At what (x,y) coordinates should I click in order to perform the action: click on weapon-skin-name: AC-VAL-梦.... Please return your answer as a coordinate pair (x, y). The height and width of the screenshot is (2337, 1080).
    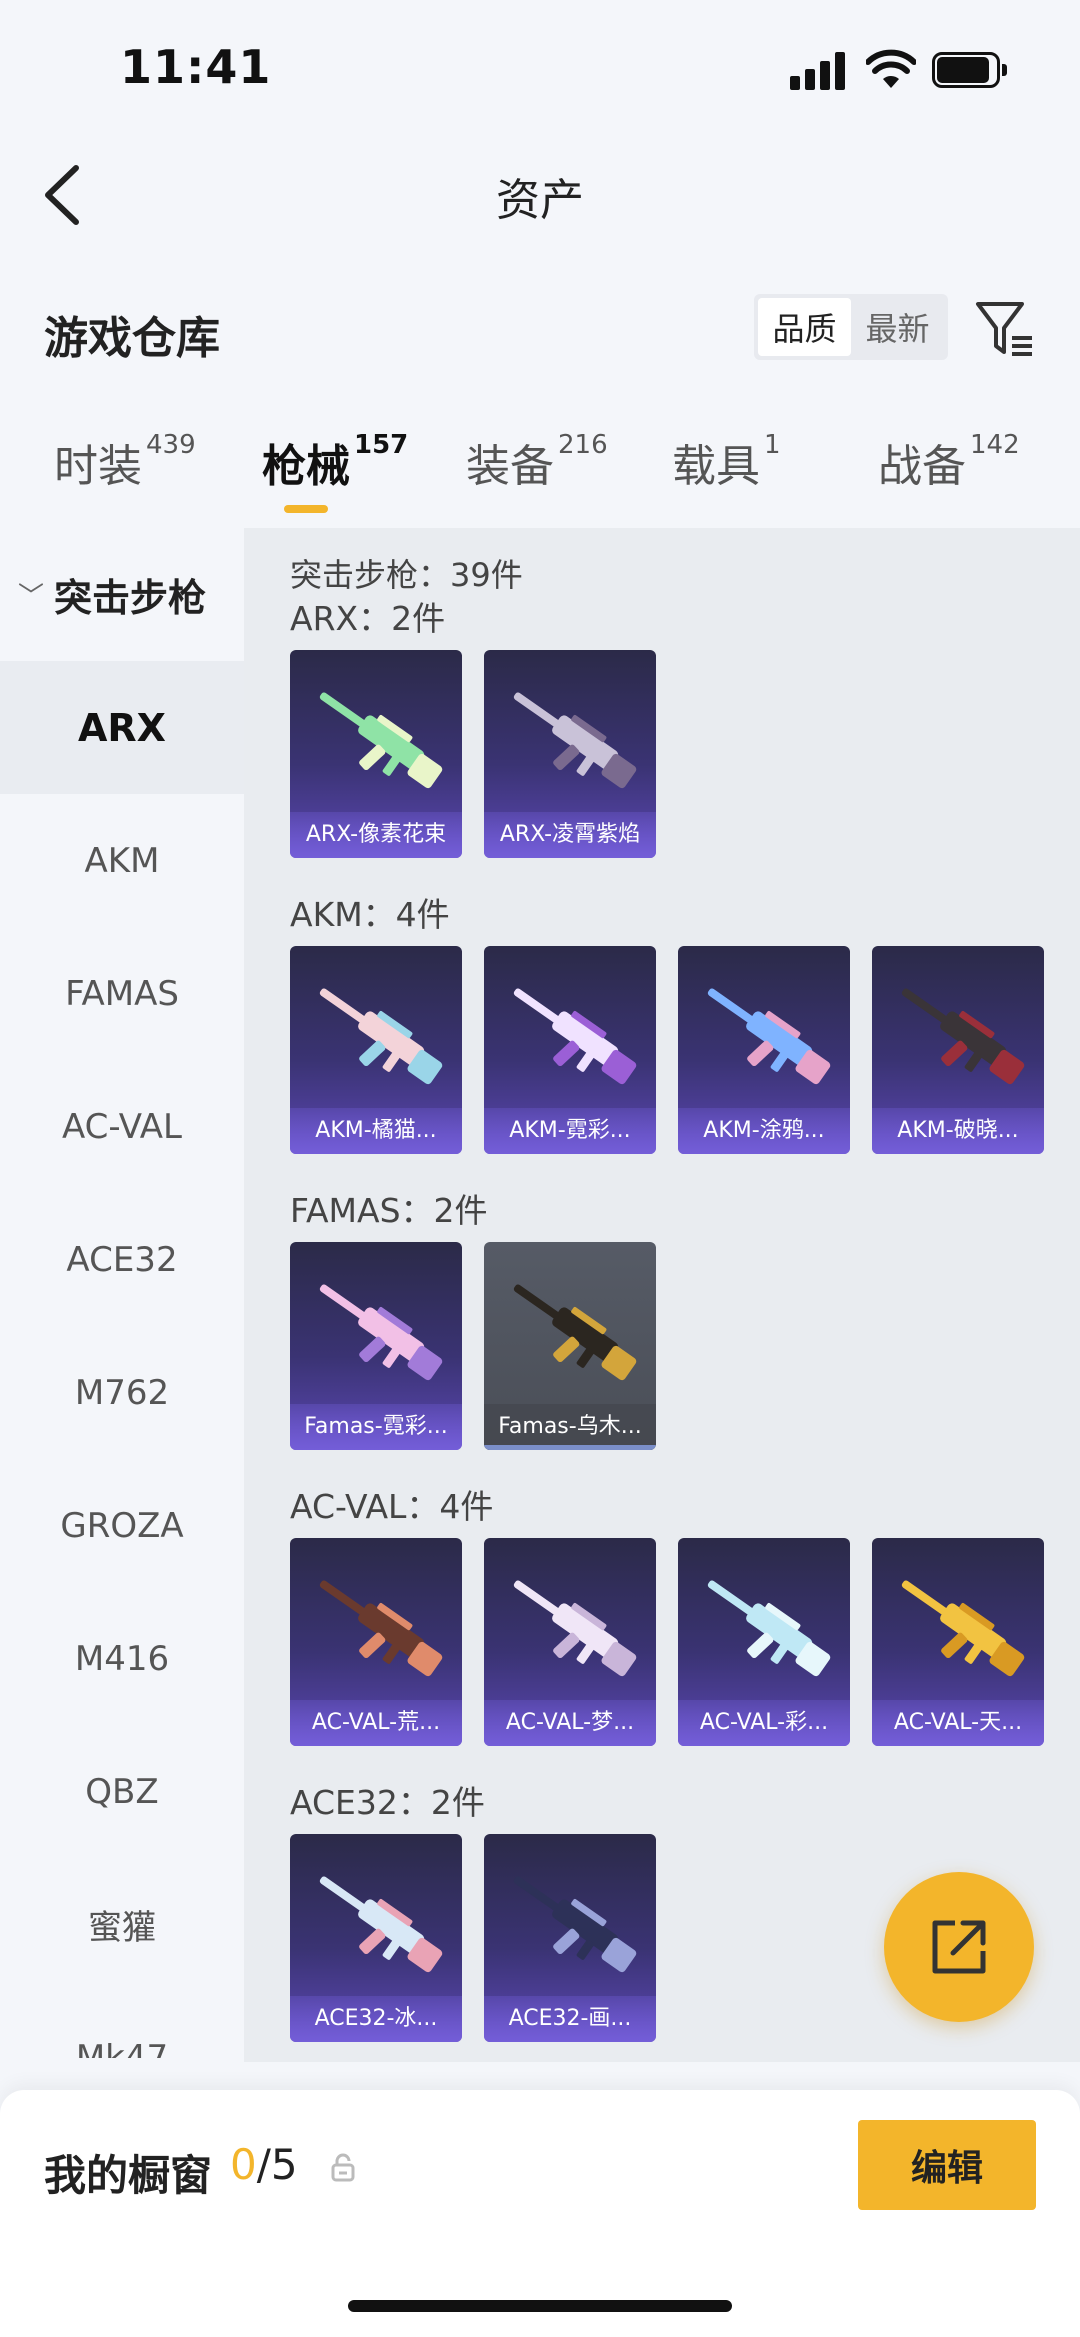
    Looking at the image, I should click on (570, 1722).